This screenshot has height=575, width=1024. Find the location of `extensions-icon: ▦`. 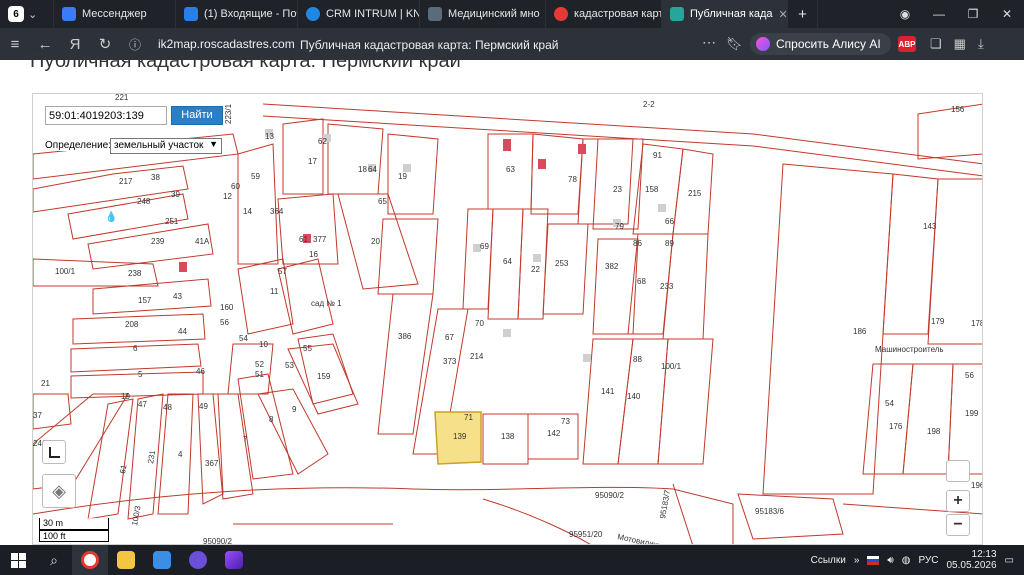

extensions-icon: ▦ is located at coordinates (960, 44).